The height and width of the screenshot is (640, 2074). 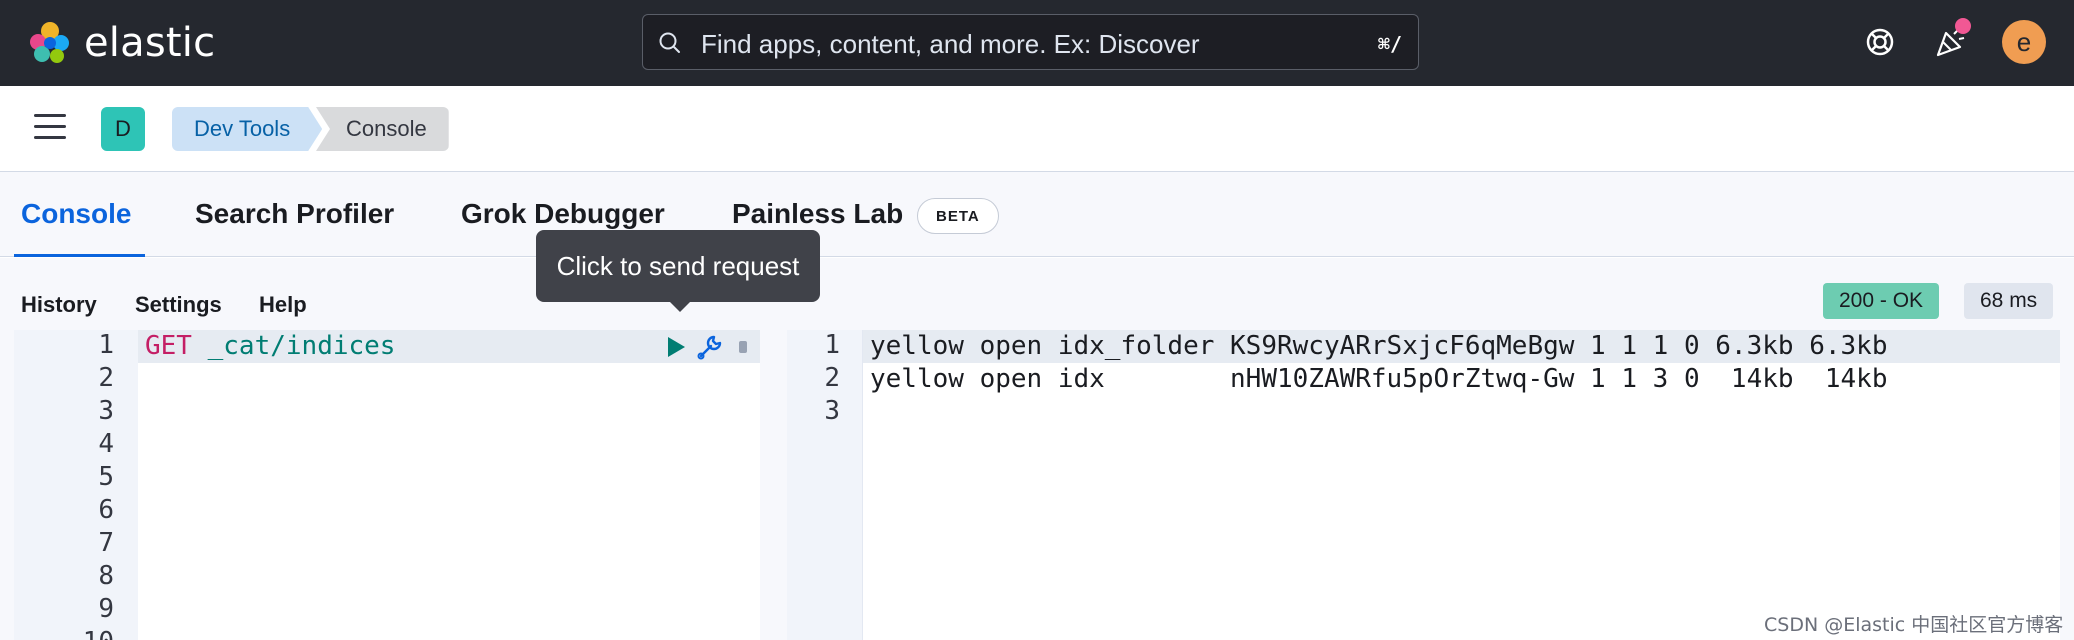 I want to click on tab-grok-debugger: Grok Debugger, so click(x=563, y=214).